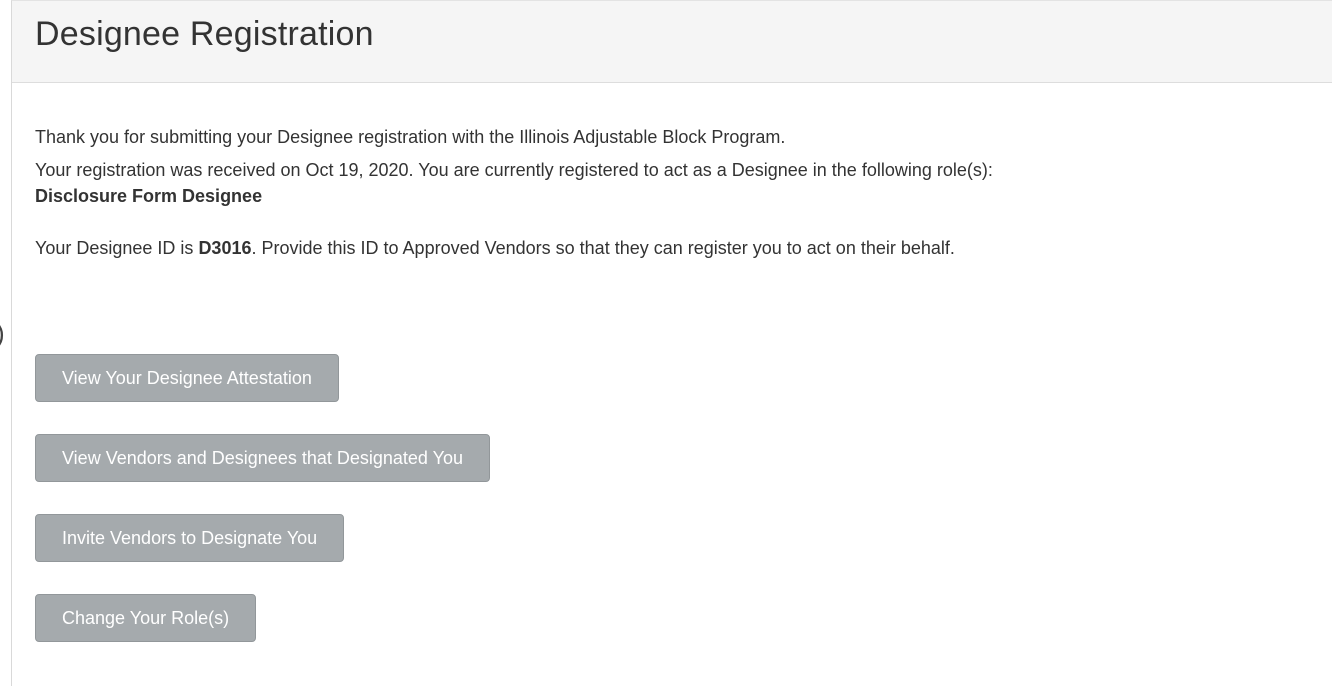 Image resolution: width=1332 pixels, height=686 pixels. I want to click on designee-id-prefix: Your Designee ID is, so click(117, 248).